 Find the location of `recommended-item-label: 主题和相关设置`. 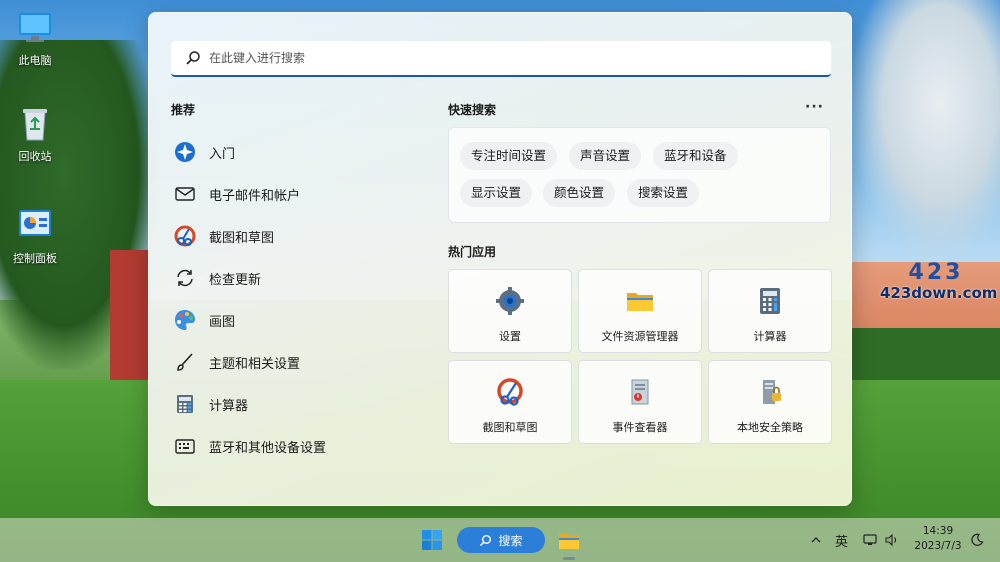

recommended-item-label: 主题和相关设置 is located at coordinates (255, 364).